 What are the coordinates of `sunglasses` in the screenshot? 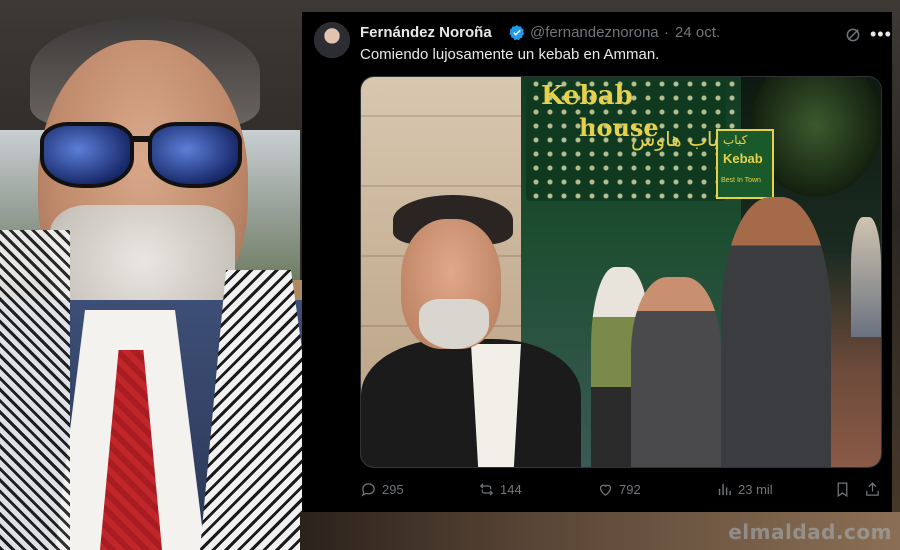 It's located at (141, 153).